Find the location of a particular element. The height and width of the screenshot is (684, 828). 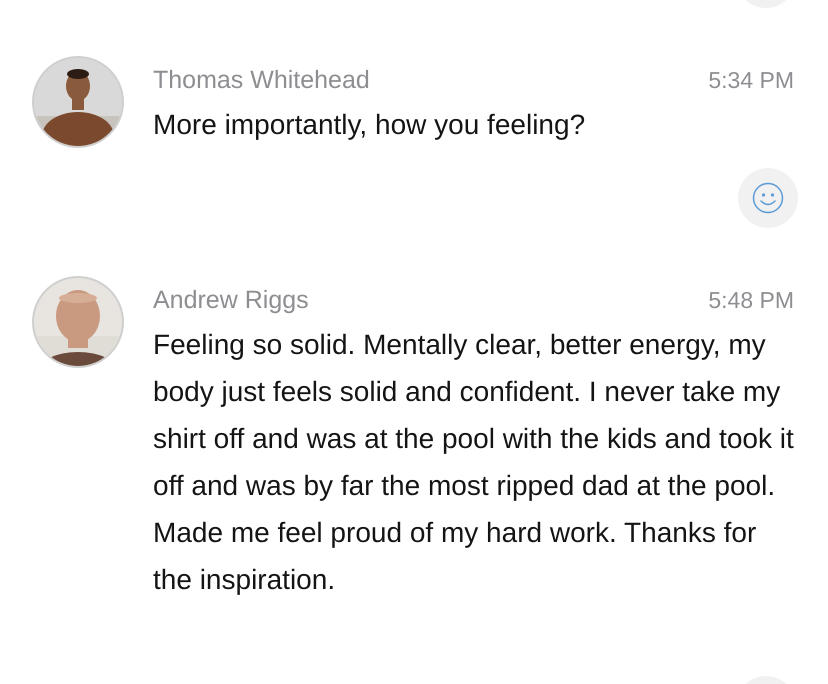

author-name: Andrew Riggs is located at coordinates (231, 300).